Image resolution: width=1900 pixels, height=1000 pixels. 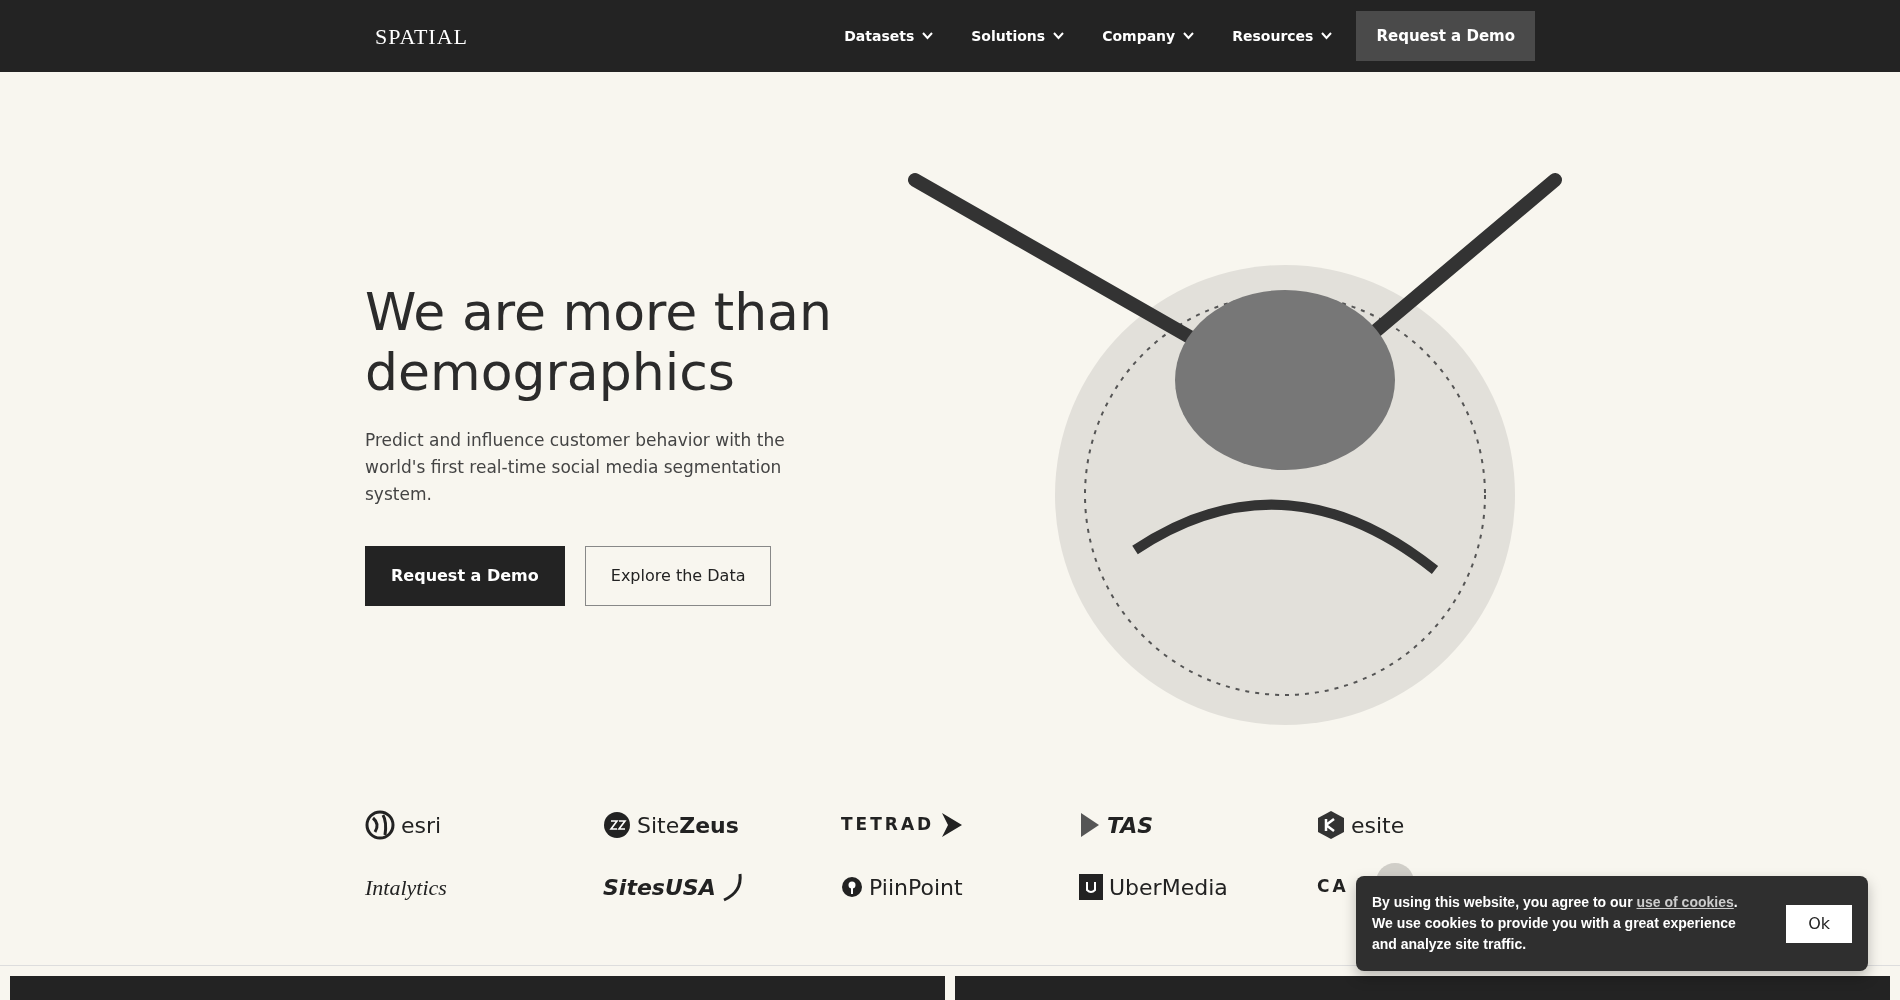 I want to click on nav-menu-item: Company, so click(x=1148, y=36).